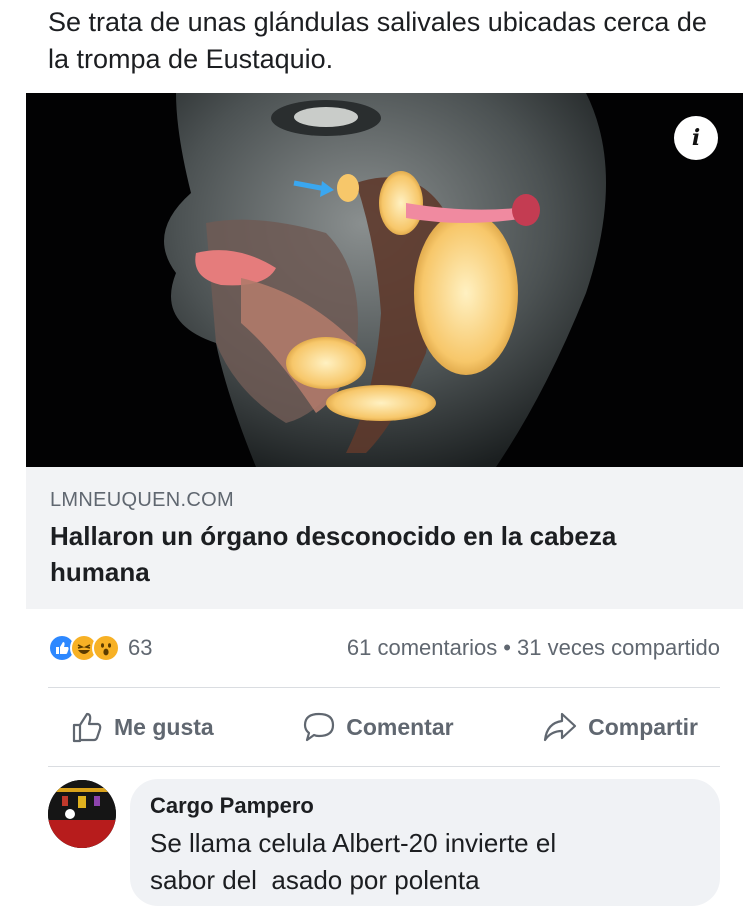  Describe the element at coordinates (425, 806) in the screenshot. I see `comment-author: Cargo Pampero` at that location.